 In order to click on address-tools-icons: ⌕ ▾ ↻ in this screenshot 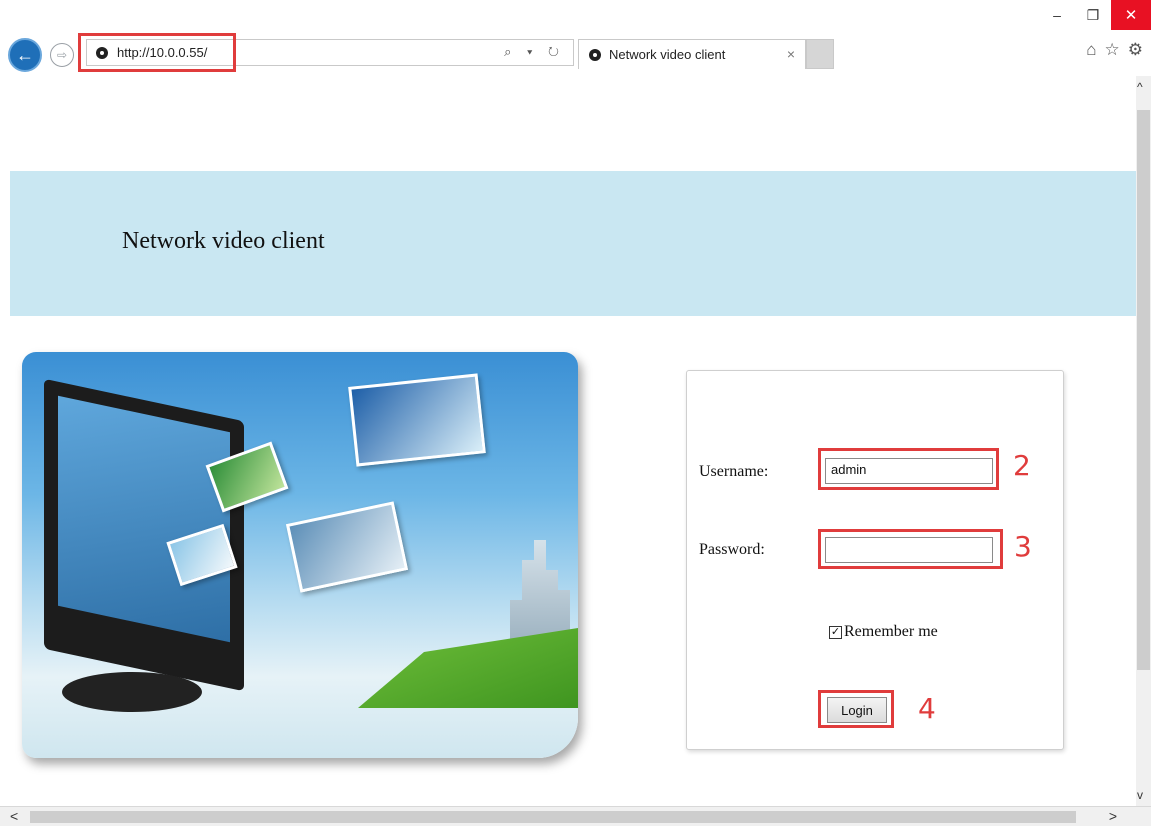, I will do `click(534, 52)`.